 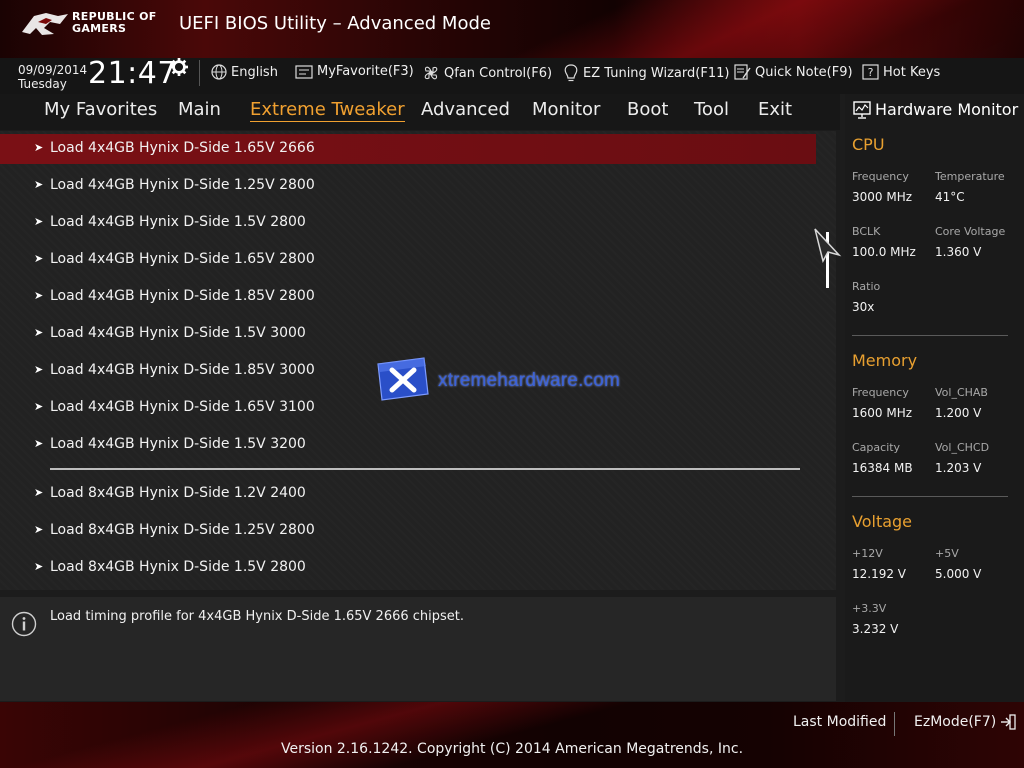 I want to click on memory-vol-chcd-value: 1.203 V, so click(x=958, y=468).